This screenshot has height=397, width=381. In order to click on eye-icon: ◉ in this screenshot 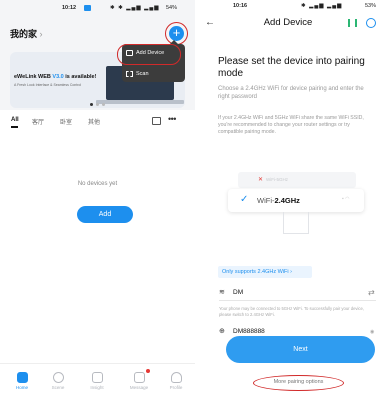, I will do `click(372, 332)`.